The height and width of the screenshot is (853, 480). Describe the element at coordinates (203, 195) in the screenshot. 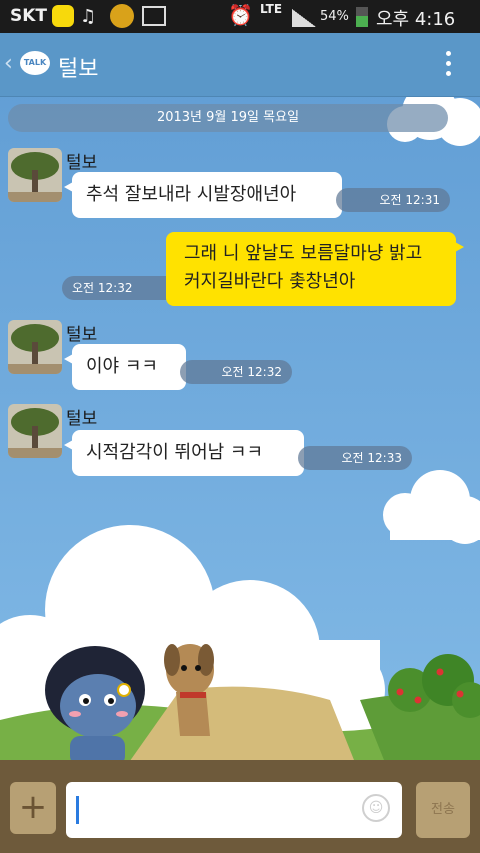

I see `message-bubble: 추석 잘보내라 시발장애년아` at that location.